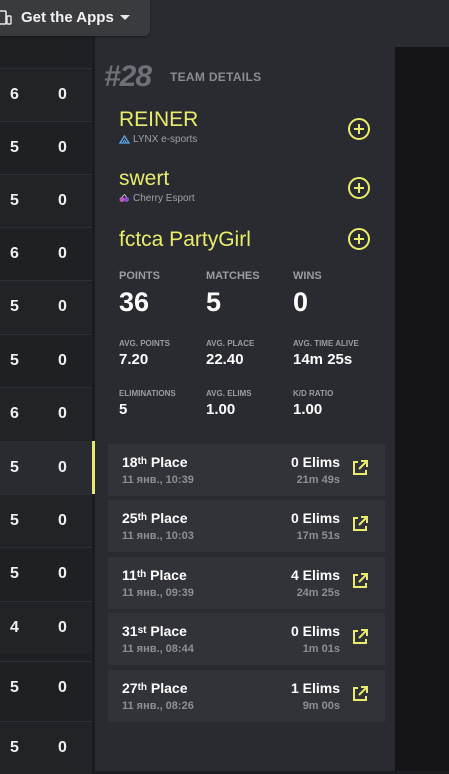  What do you see at coordinates (307, 276) in the screenshot?
I see `stat-label: WINS` at bounding box center [307, 276].